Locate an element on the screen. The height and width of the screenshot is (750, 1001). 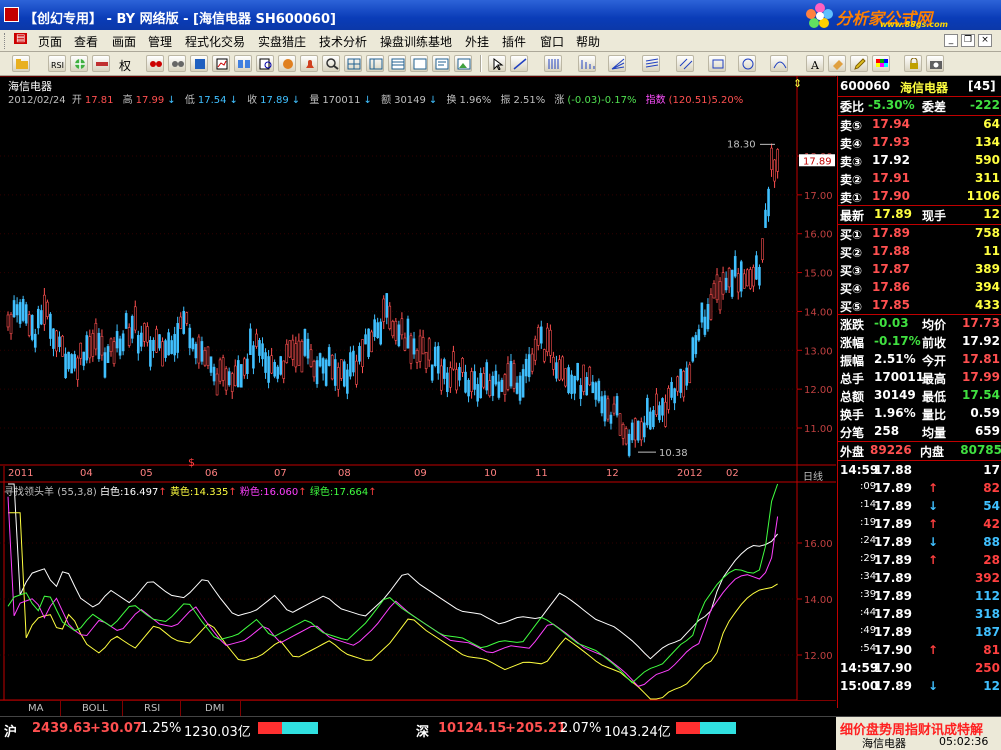
color-grid-icon is located at coordinates (881, 63).